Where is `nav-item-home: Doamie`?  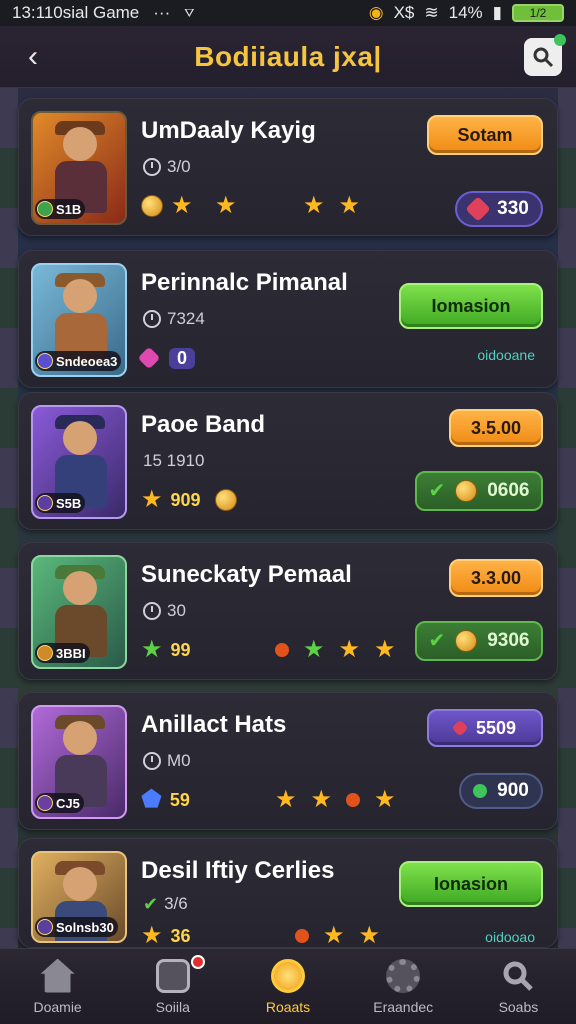
nav-item-home: Doamie is located at coordinates (57, 986).